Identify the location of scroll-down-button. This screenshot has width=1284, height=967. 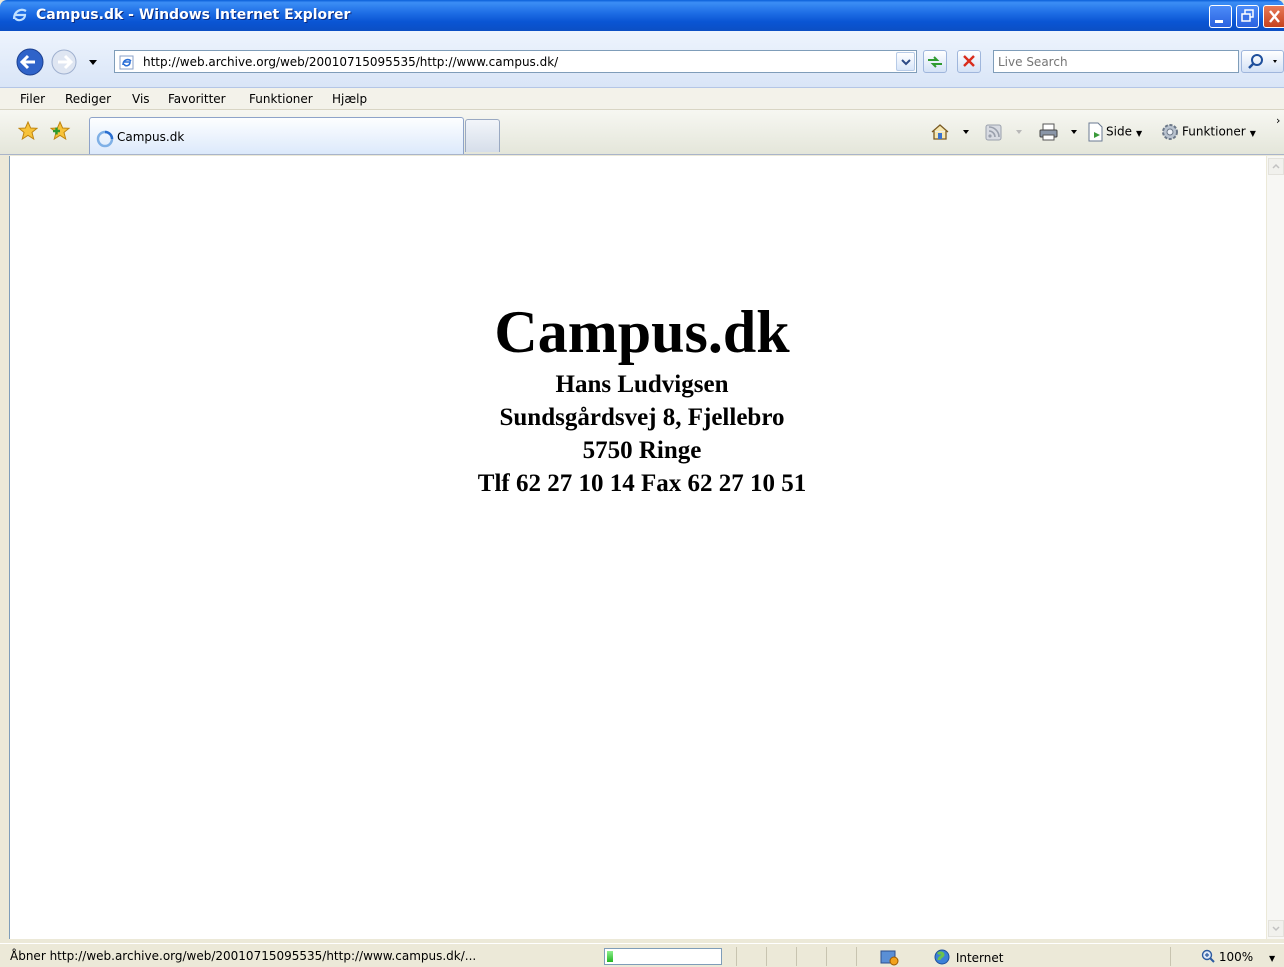
(1276, 928).